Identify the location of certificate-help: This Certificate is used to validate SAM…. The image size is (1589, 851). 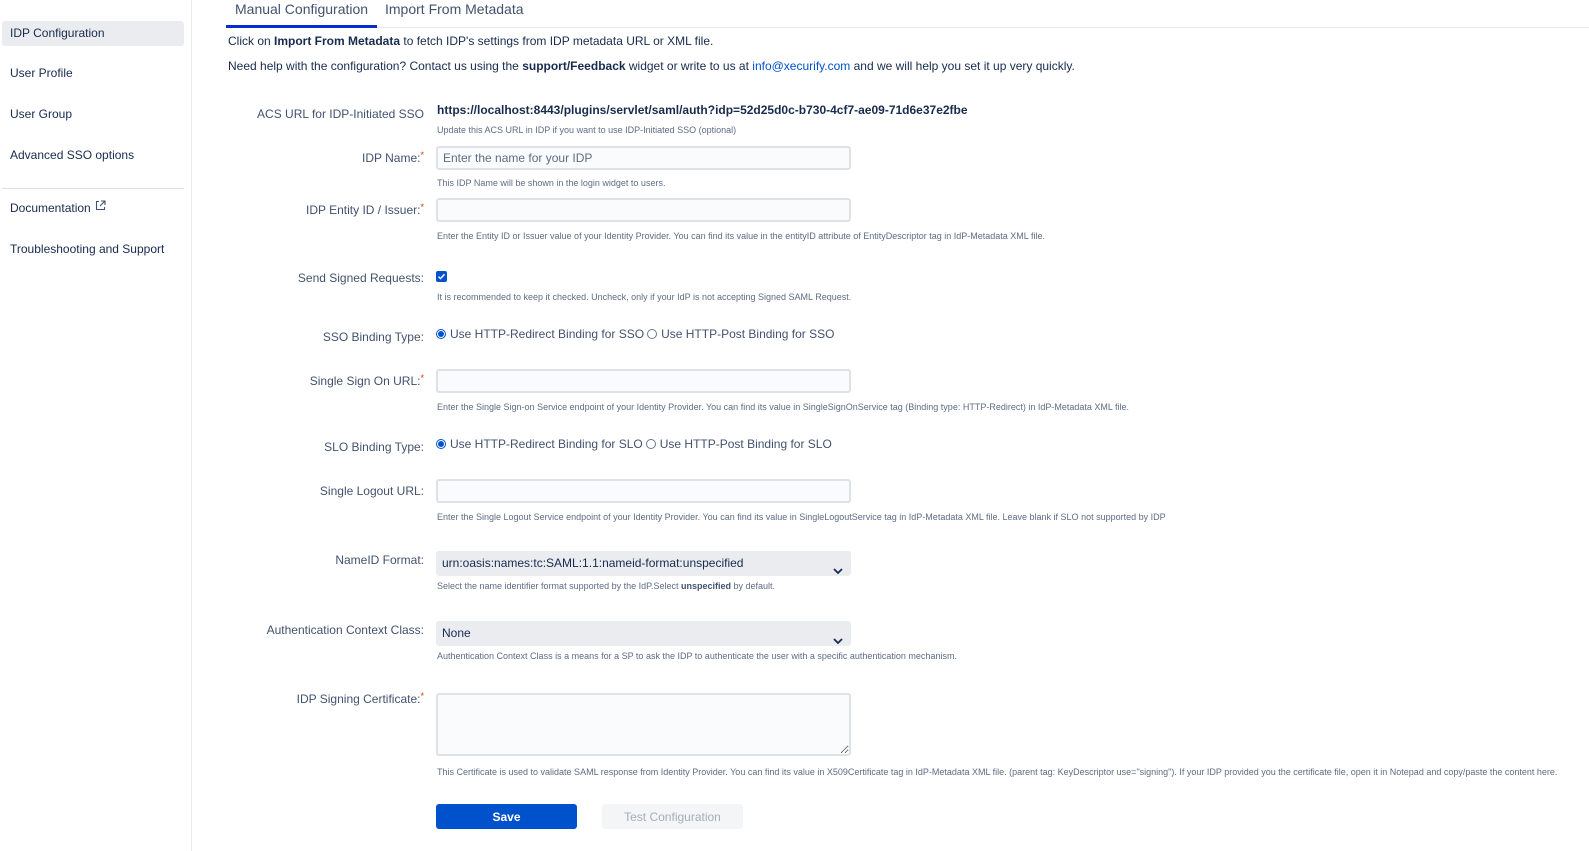
(997, 772).